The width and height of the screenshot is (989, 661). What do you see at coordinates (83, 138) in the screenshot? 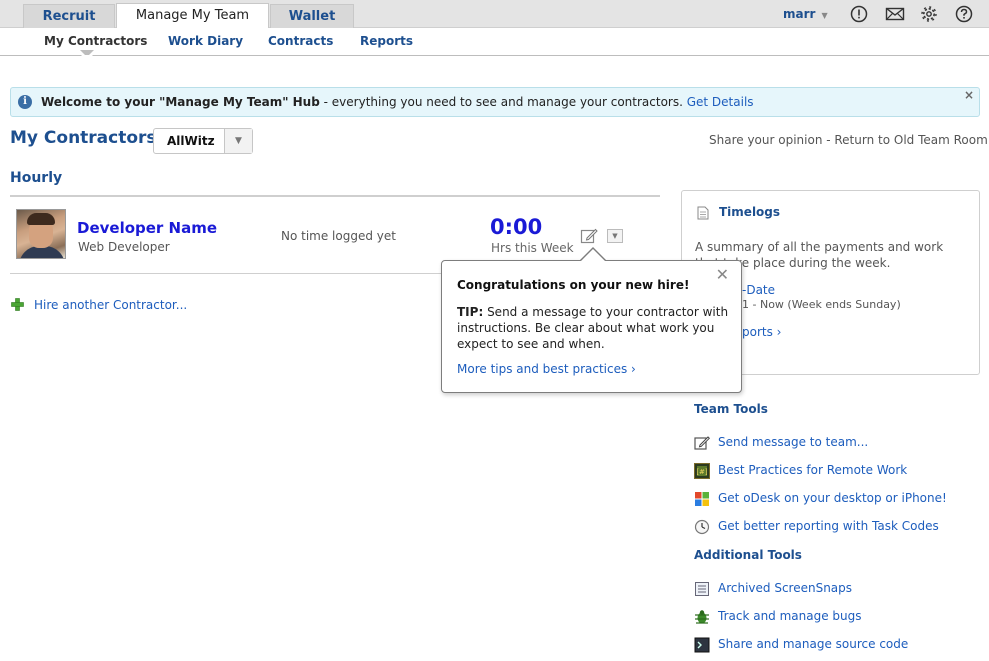
I see `page-title: My Contractors` at bounding box center [83, 138].